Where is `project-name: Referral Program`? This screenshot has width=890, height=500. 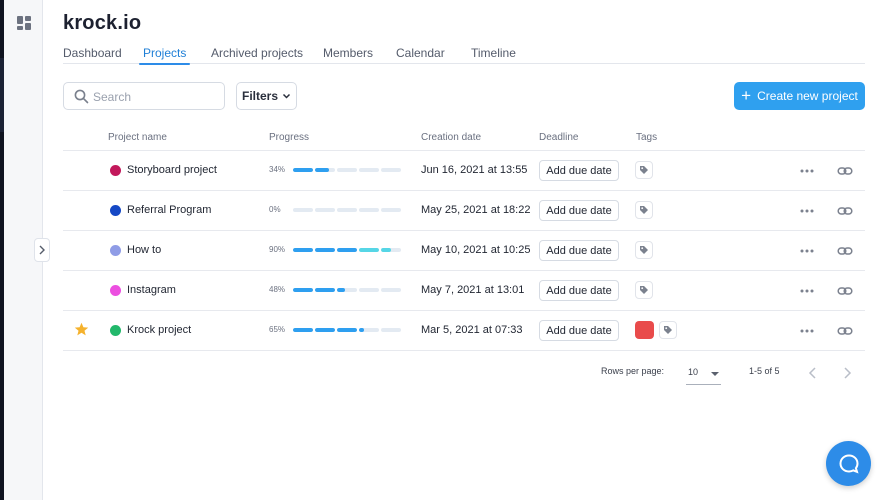 project-name: Referral Program is located at coordinates (169, 210).